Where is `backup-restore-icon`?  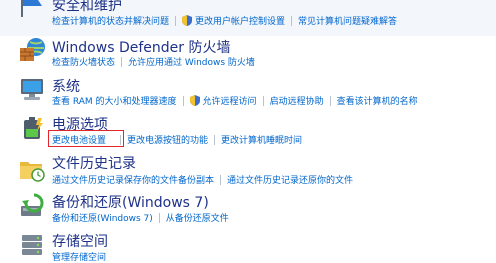
backup-restore-icon is located at coordinates (32, 204).